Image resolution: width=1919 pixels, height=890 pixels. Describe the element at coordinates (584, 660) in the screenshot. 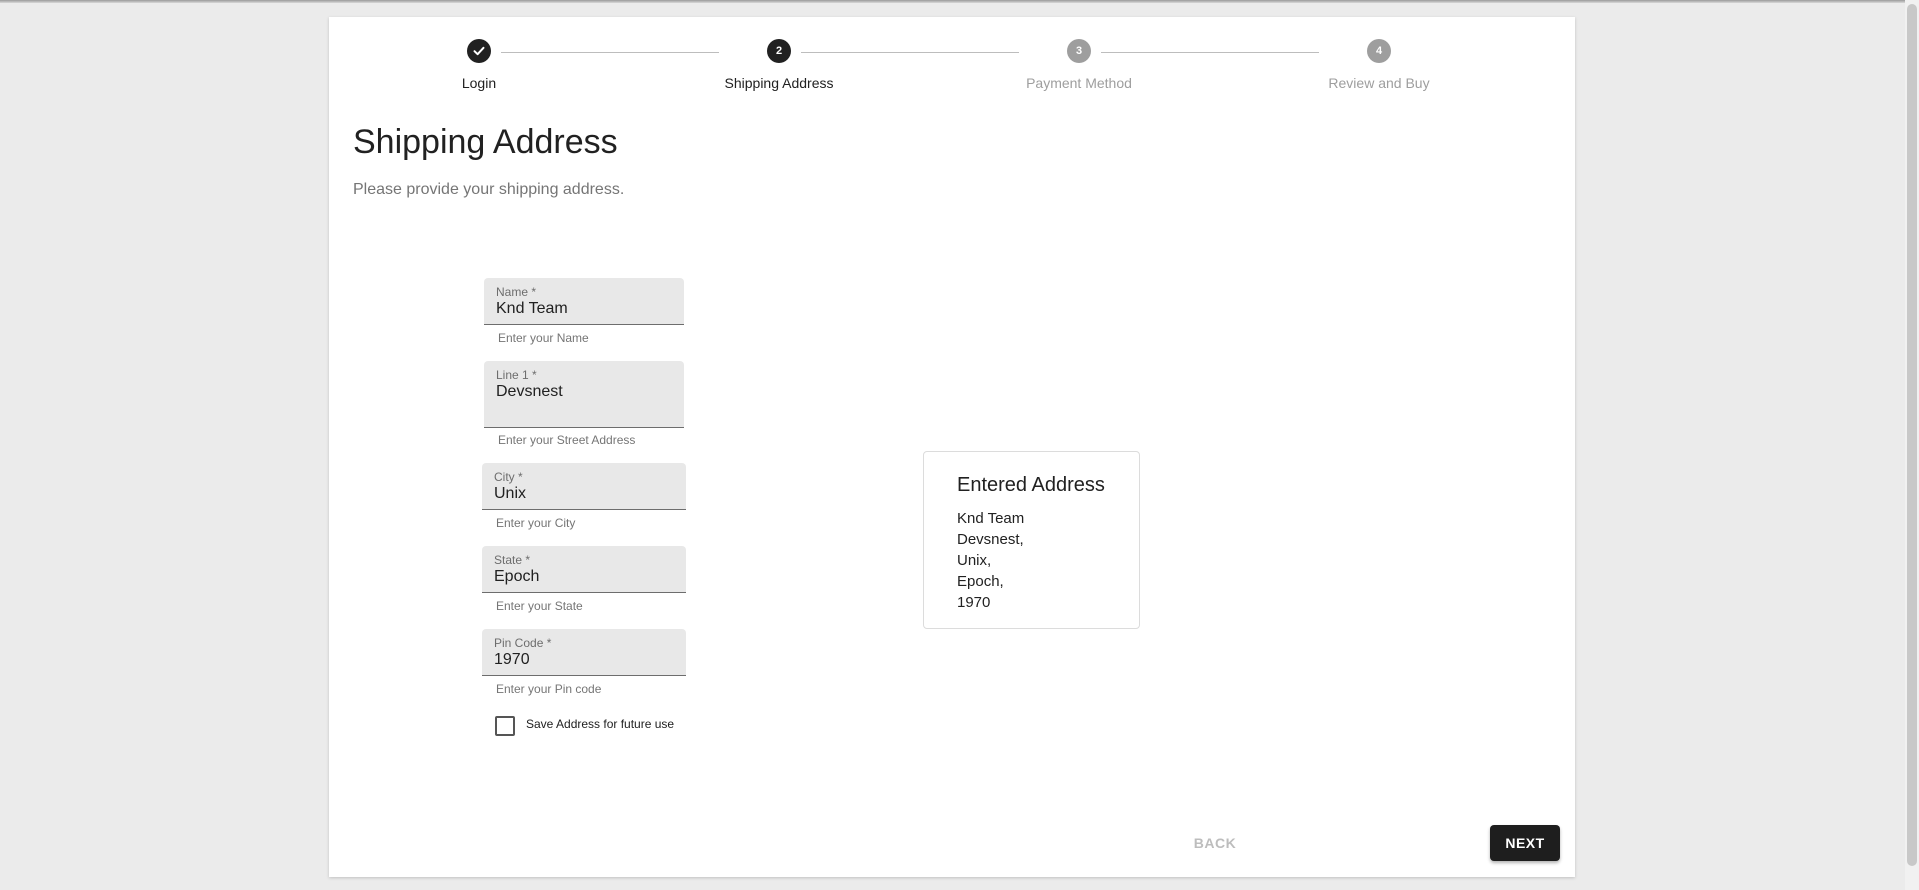

I see `pincode-input` at that location.